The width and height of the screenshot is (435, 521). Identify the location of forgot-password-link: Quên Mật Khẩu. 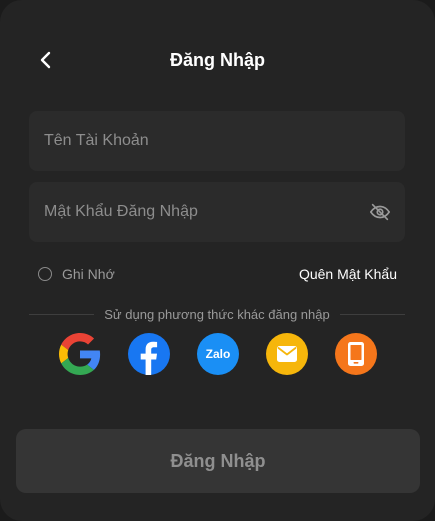
(348, 274).